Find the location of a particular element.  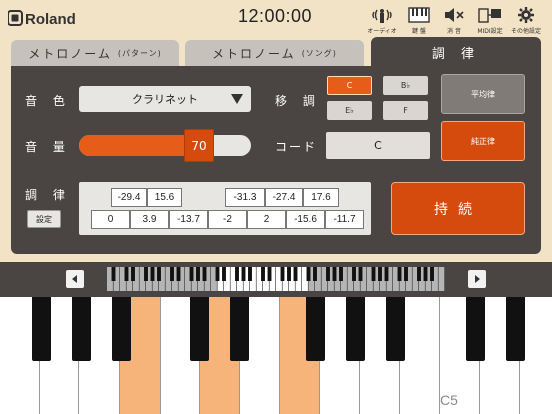

tab-tuning: 調 律 is located at coordinates (456, 52).